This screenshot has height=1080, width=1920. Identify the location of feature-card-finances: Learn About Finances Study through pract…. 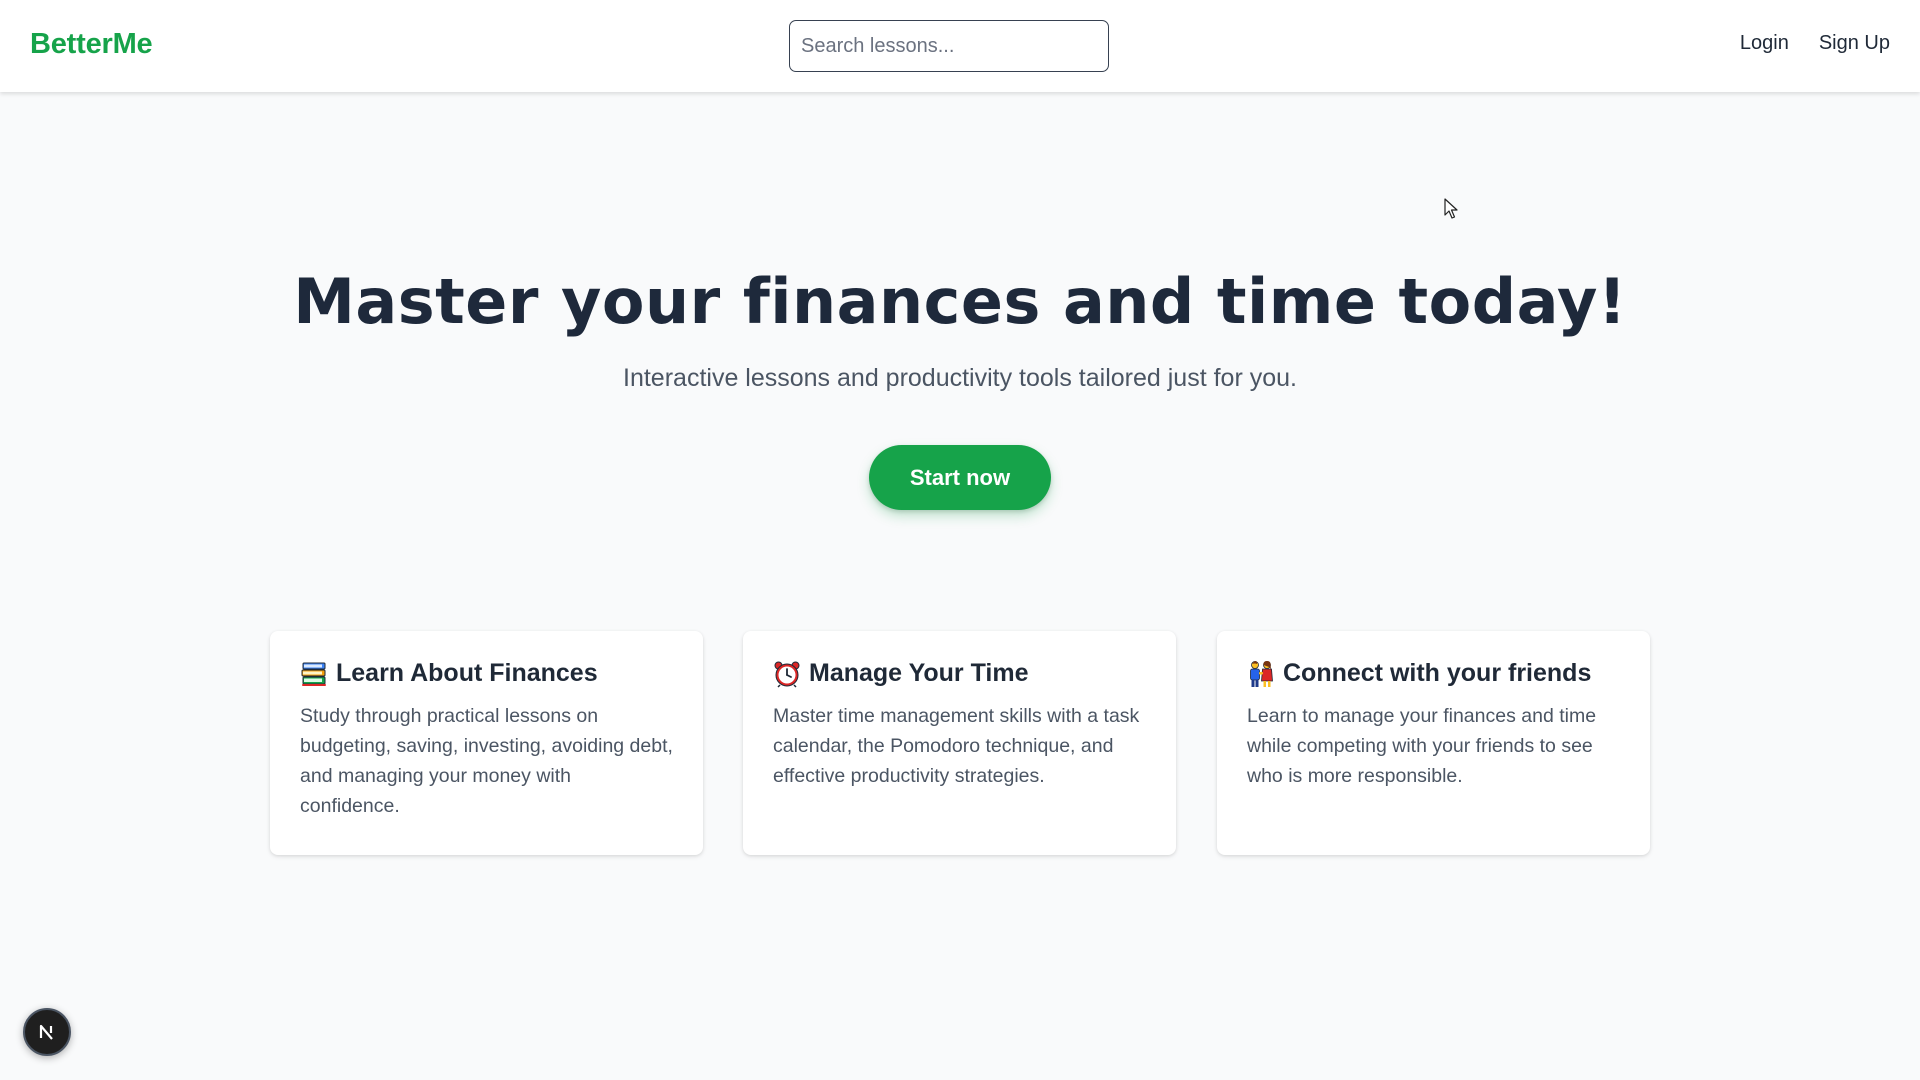
(486, 743).